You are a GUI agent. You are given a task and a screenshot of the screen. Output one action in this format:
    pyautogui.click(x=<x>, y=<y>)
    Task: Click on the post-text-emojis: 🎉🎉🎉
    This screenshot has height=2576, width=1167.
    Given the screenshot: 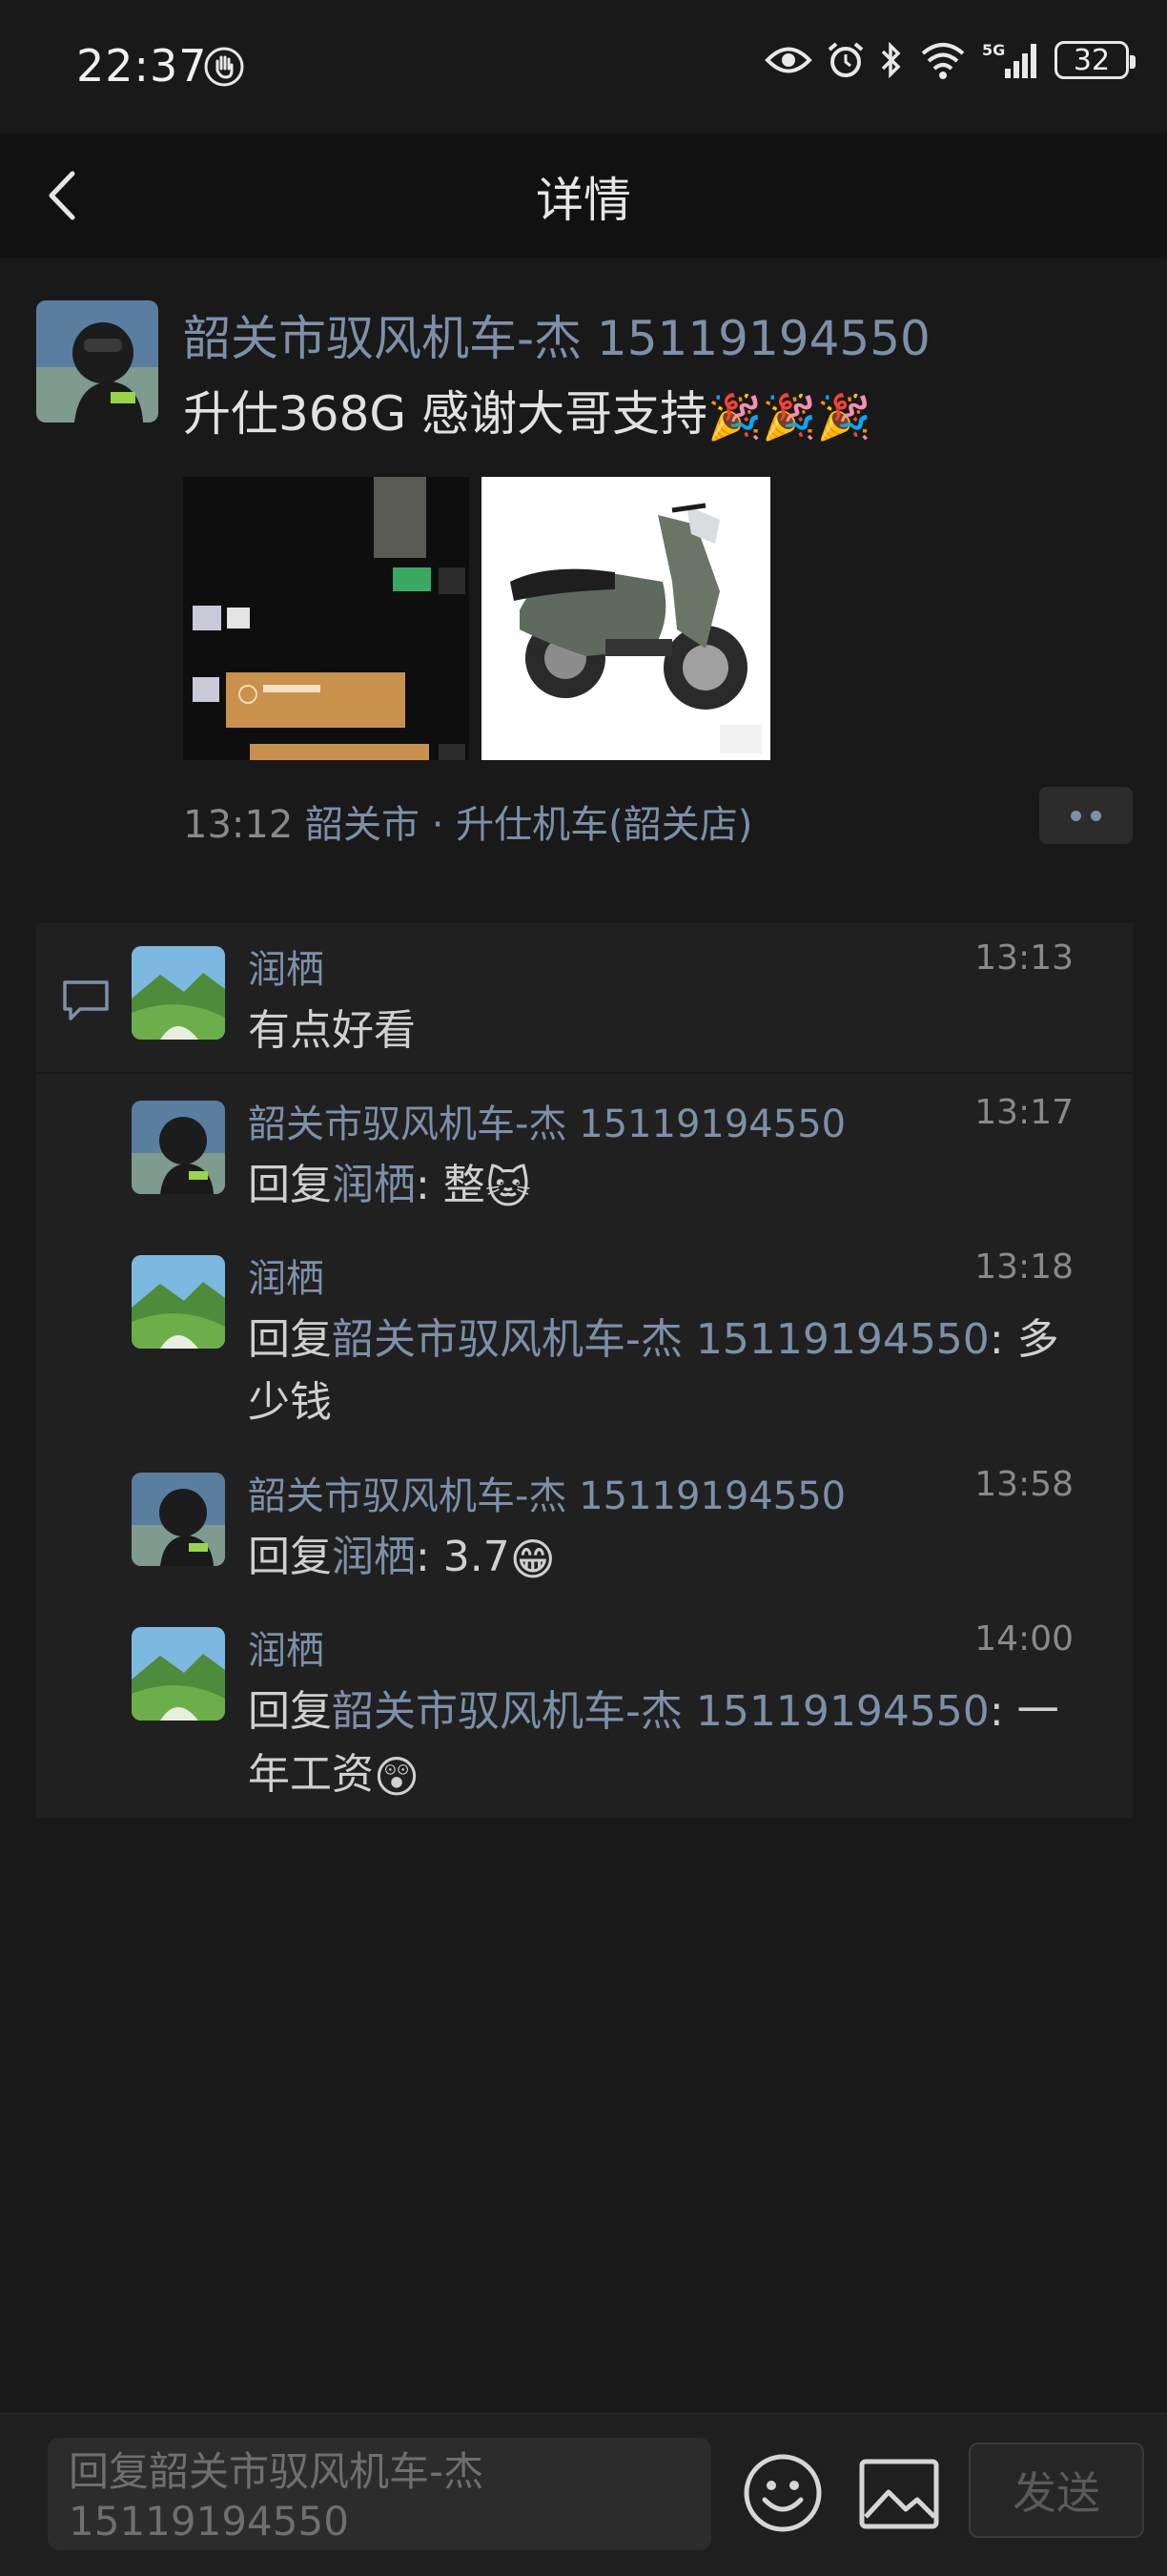 What is the action you would take?
    pyautogui.click(x=789, y=417)
    